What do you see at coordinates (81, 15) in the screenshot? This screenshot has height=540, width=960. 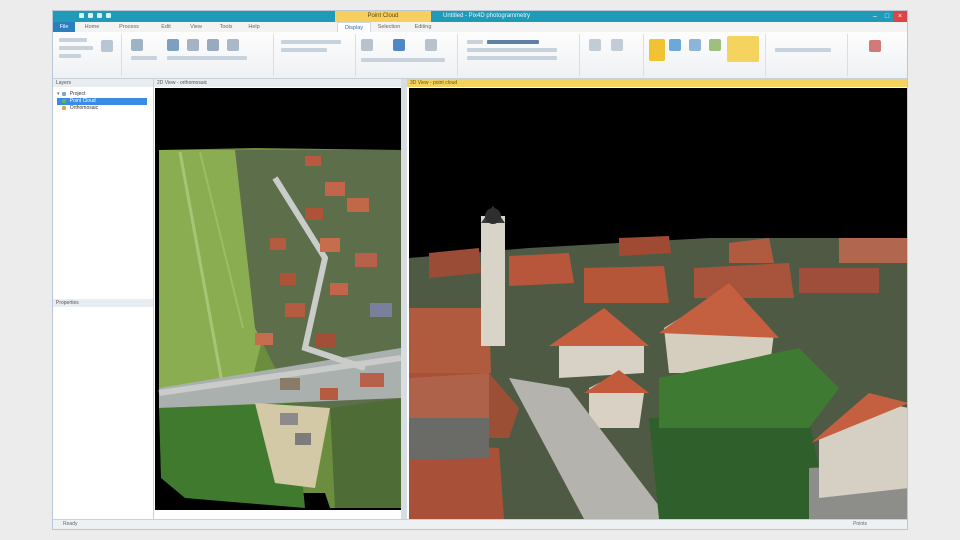 I see `save-icon` at bounding box center [81, 15].